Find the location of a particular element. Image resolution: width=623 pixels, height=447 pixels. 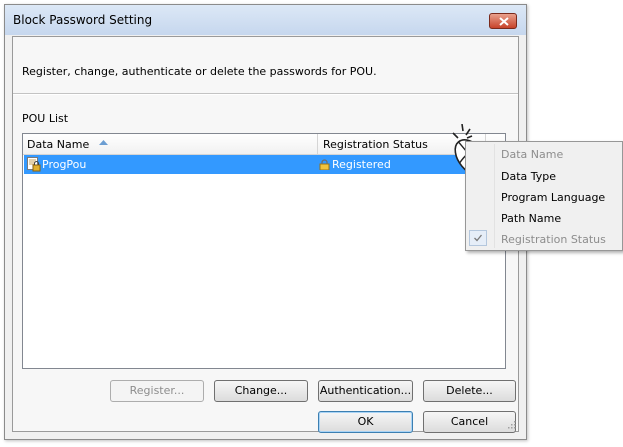

column-header-registration-status: Registration Status is located at coordinates (375, 144).